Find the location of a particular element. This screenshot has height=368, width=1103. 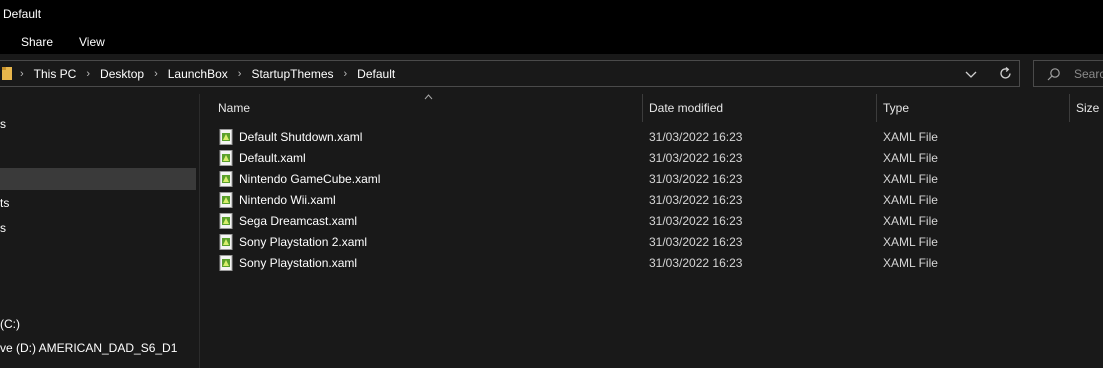

nav-item-3: s is located at coordinates (3, 228).